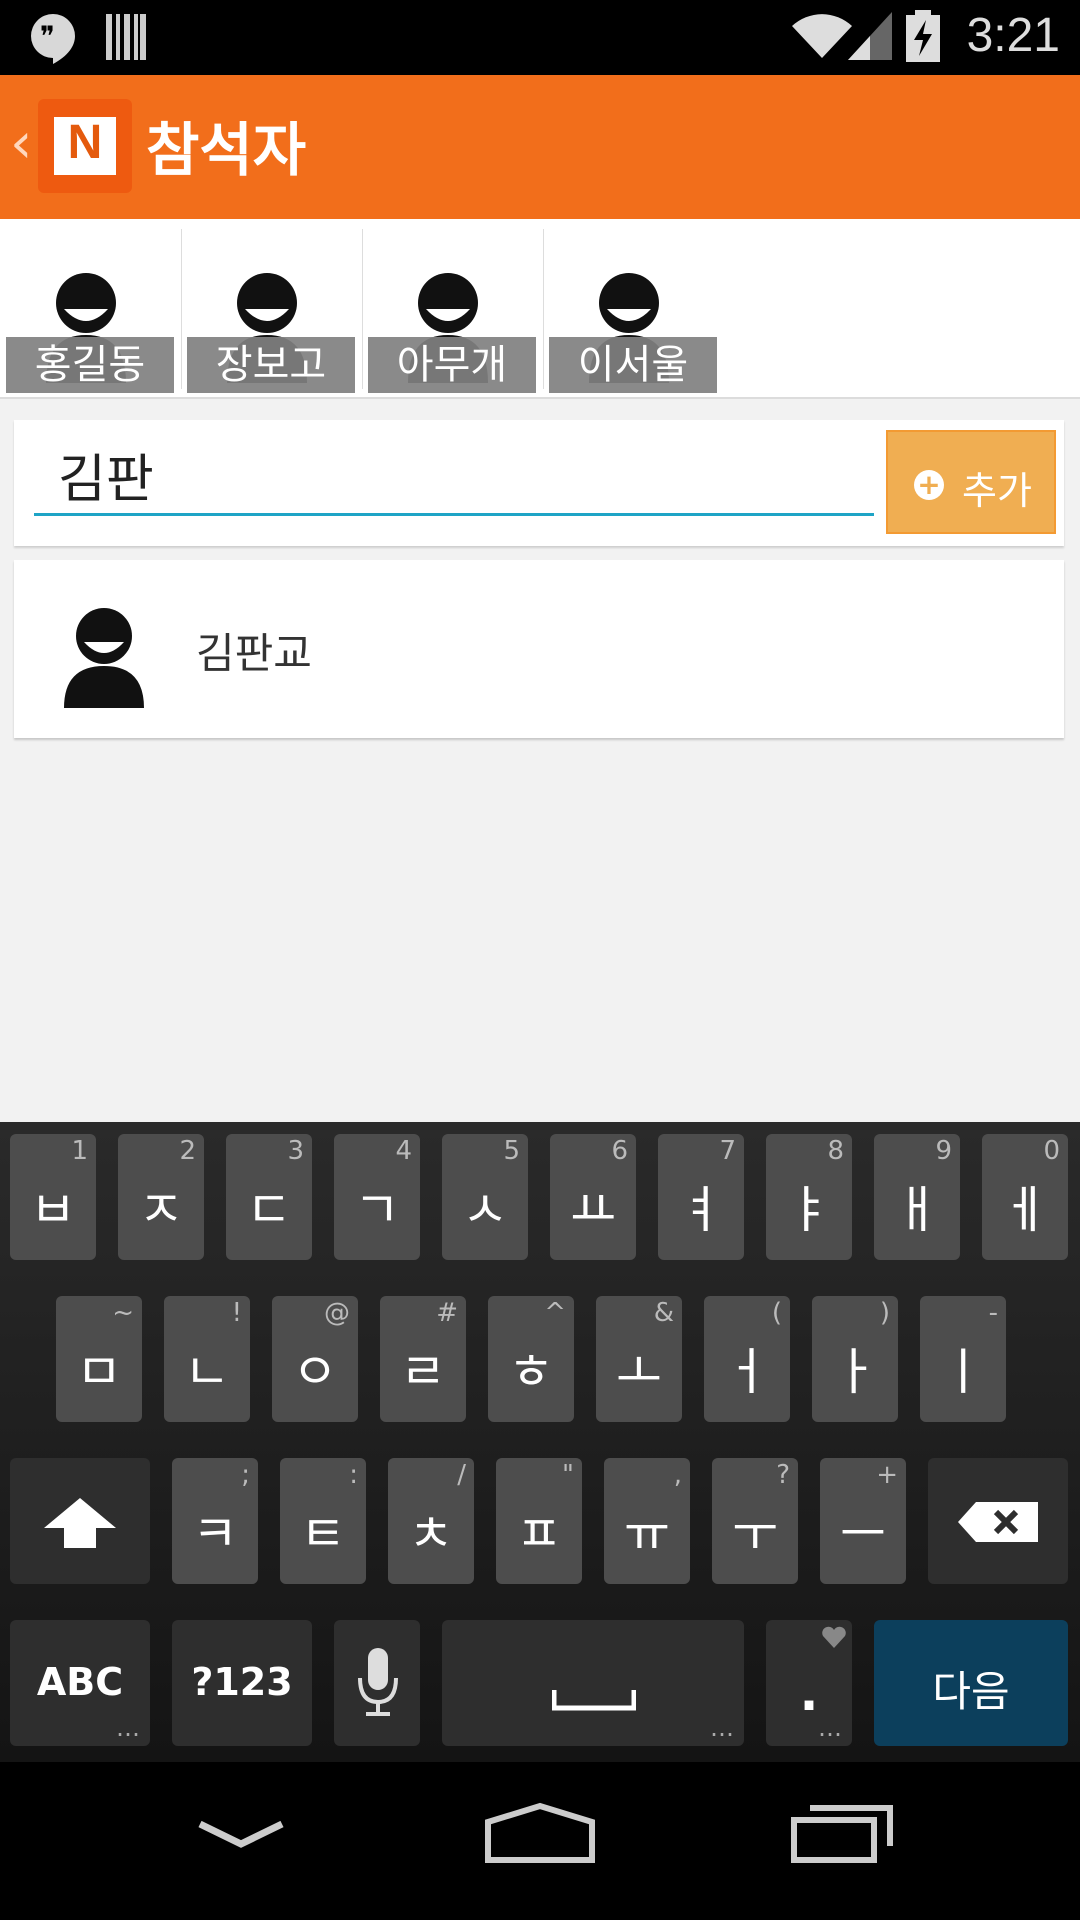 This screenshot has width=1080, height=1920. What do you see at coordinates (809, 1197) in the screenshot?
I see `key-ya: 8ㅑ` at bounding box center [809, 1197].